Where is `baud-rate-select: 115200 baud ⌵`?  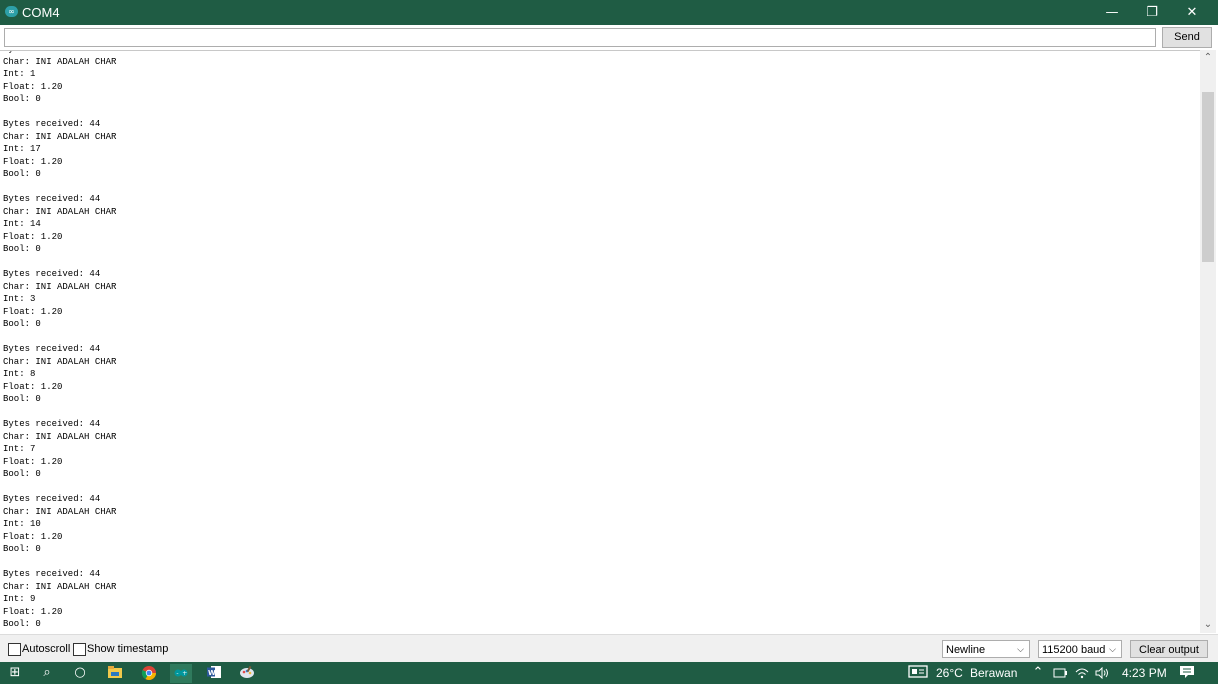
baud-rate-select: 115200 baud ⌵ is located at coordinates (1080, 649).